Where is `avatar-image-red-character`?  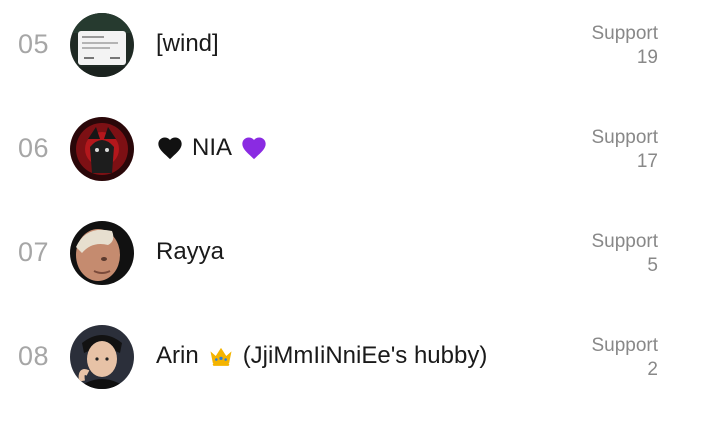 avatar-image-red-character is located at coordinates (102, 149).